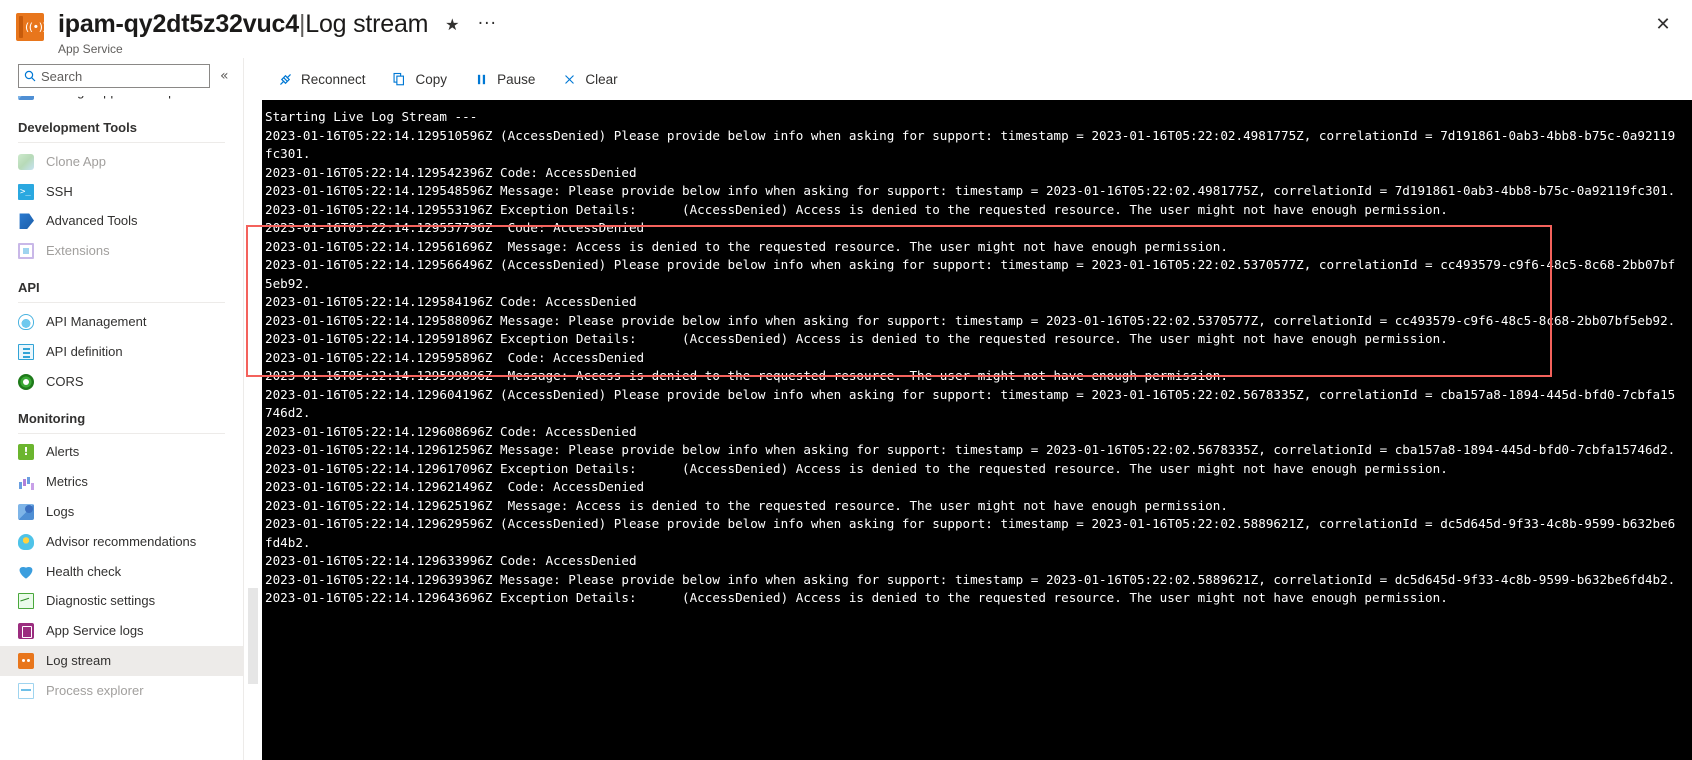  Describe the element at coordinates (516, 79) in the screenshot. I see `pause-label: Pause` at that location.